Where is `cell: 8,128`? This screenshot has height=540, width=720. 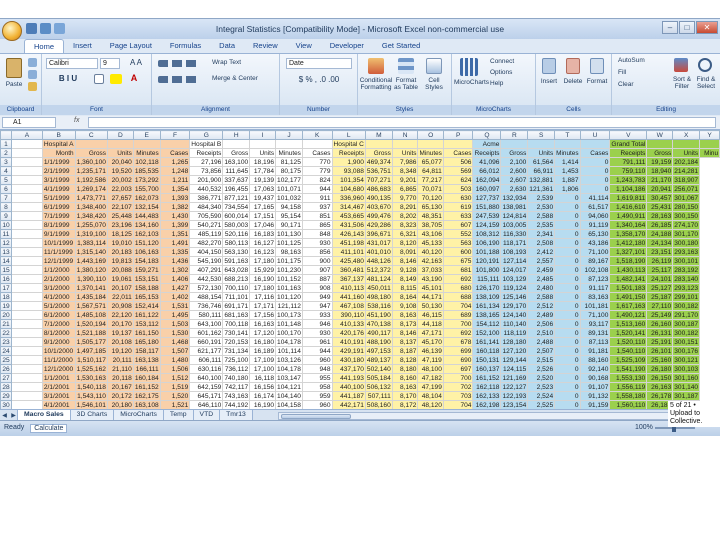
cell: 8,128 is located at coordinates (405, 360).